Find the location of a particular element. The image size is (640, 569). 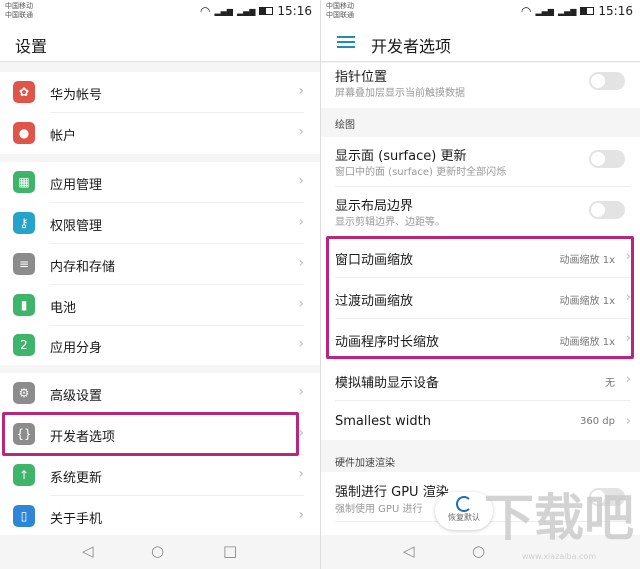

nav-bar: ◁ ○ □ is located at coordinates (160, 552).